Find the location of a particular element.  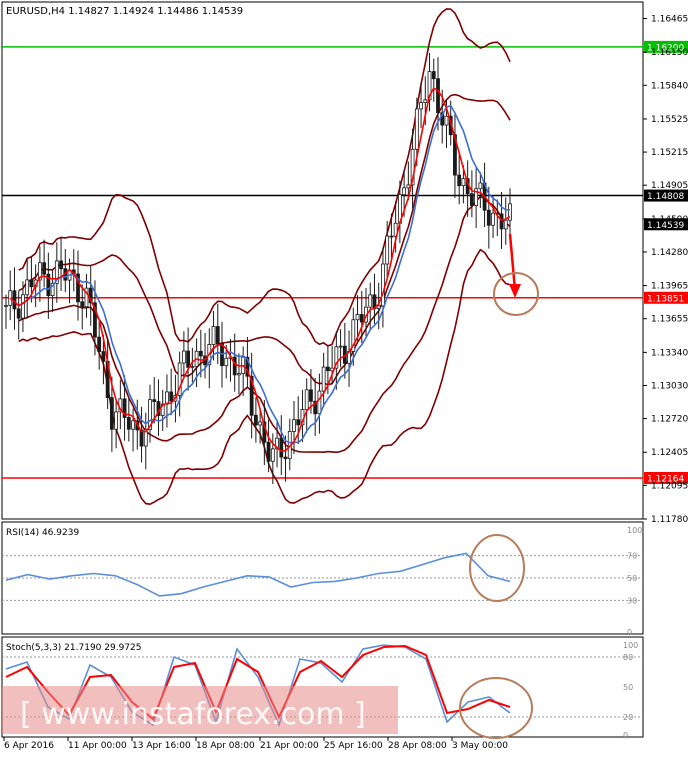

price-tick-label: 1.15525 is located at coordinates (669, 120).